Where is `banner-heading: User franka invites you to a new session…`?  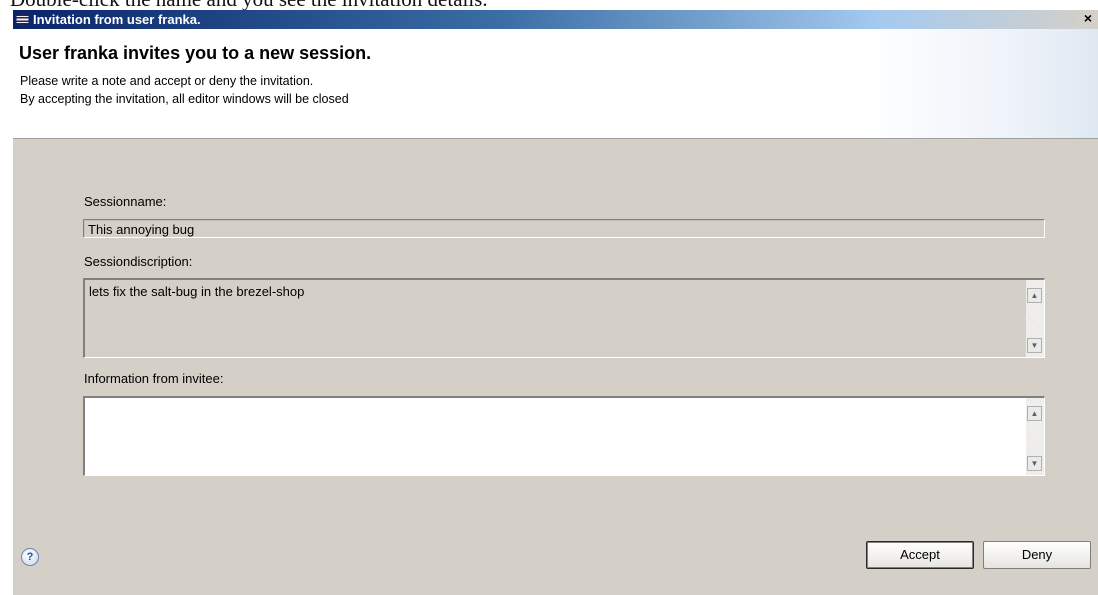
banner-heading: User franka invites you to a new session… is located at coordinates (195, 53).